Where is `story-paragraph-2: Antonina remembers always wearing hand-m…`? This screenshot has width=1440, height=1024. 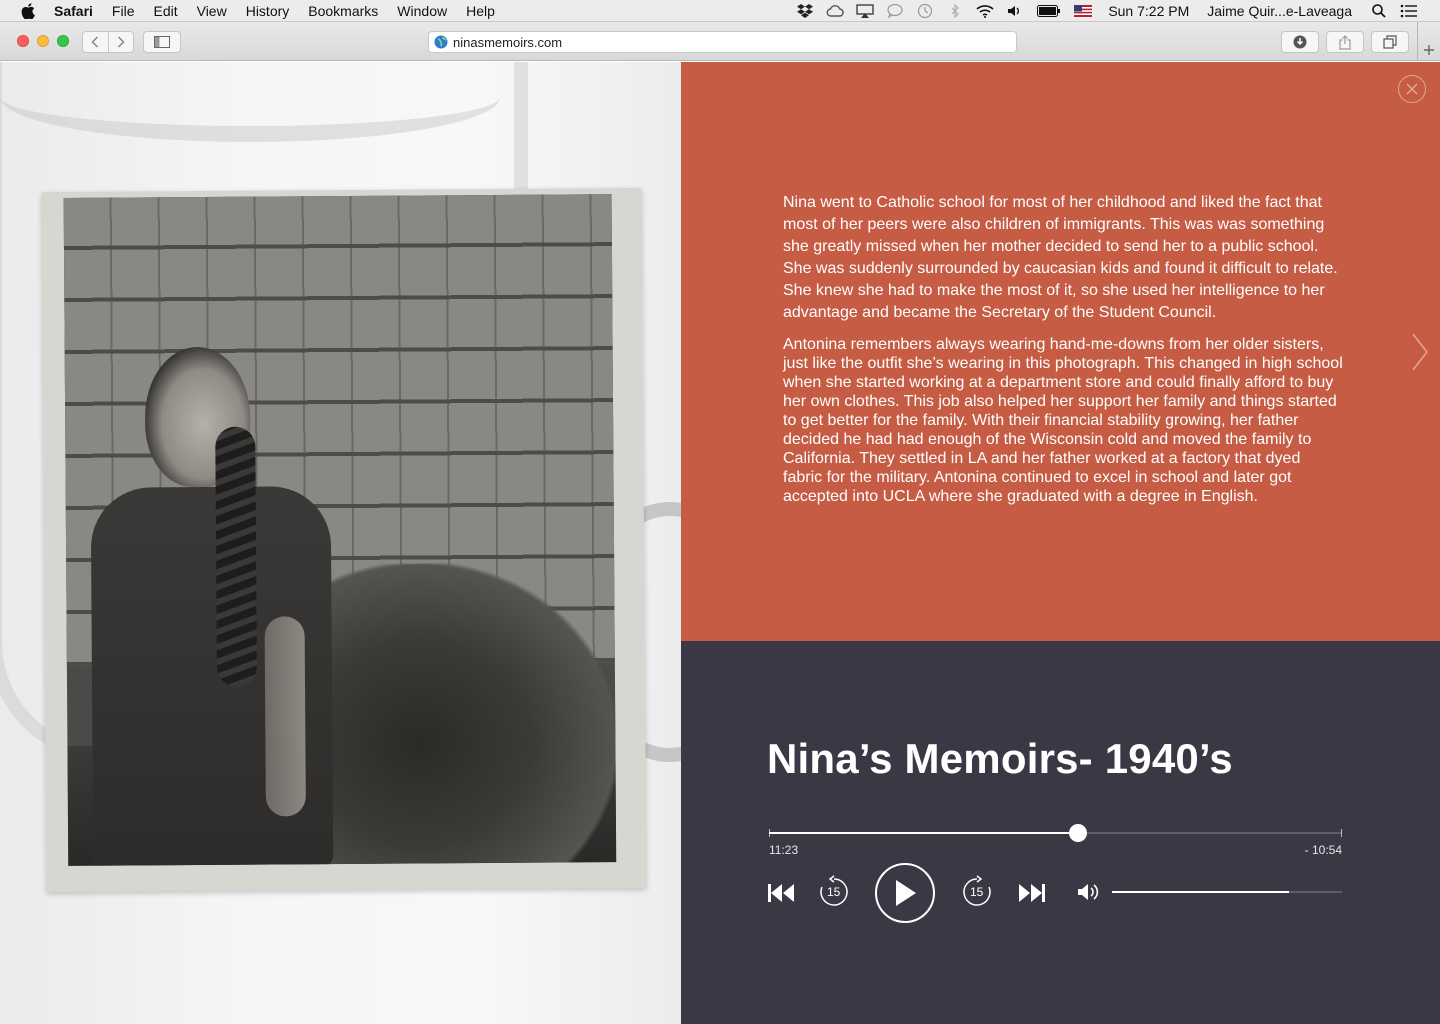
story-paragraph-2: Antonina remembers always wearing hand-m… is located at coordinates (1063, 420).